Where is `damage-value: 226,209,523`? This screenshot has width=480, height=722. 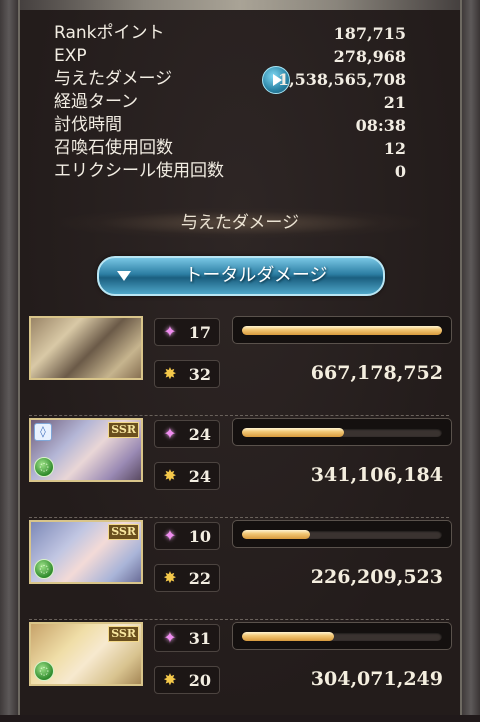
damage-value: 226,209,523 is located at coordinates (376, 577).